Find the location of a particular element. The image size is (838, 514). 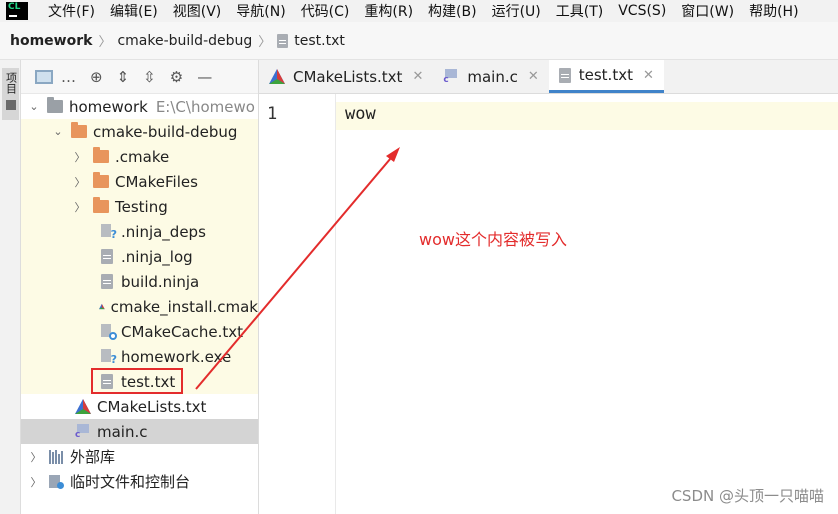

breadcrumb: homework 〉 cmake-build-debug 〉 test.txt is located at coordinates (419, 41).